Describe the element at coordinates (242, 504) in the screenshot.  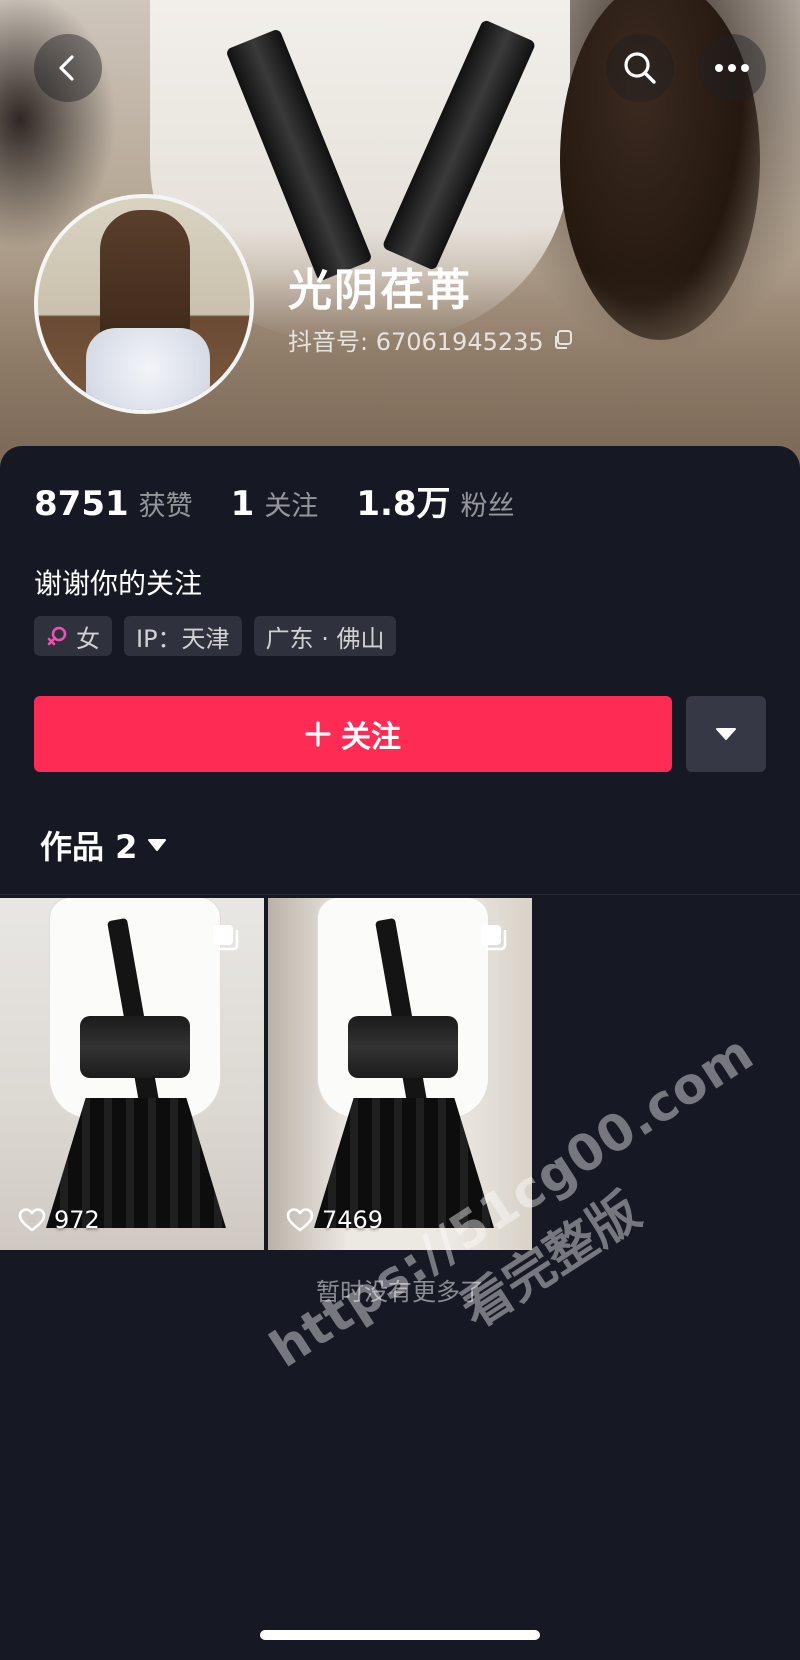
I see `stat-following-value: 1` at that location.